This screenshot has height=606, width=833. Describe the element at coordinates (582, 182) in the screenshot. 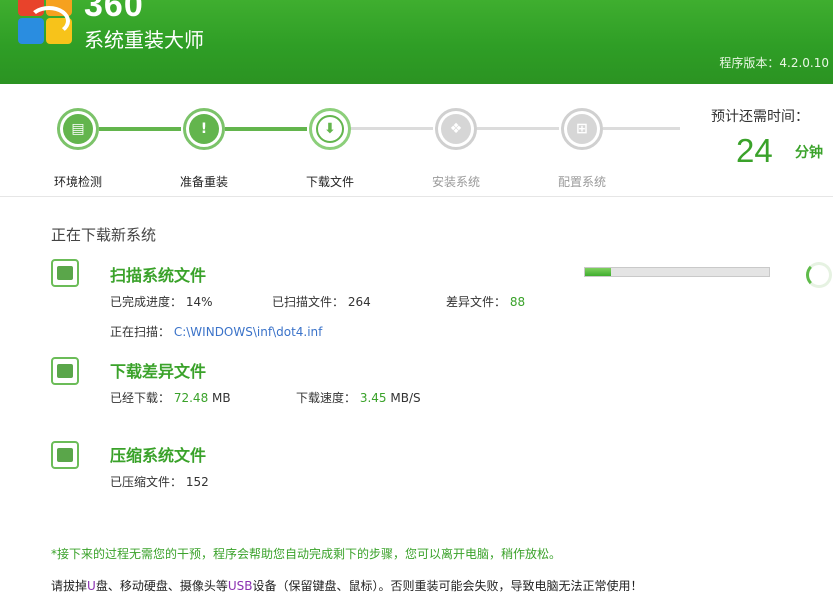

I see `step-label-configure: 配置系统` at that location.